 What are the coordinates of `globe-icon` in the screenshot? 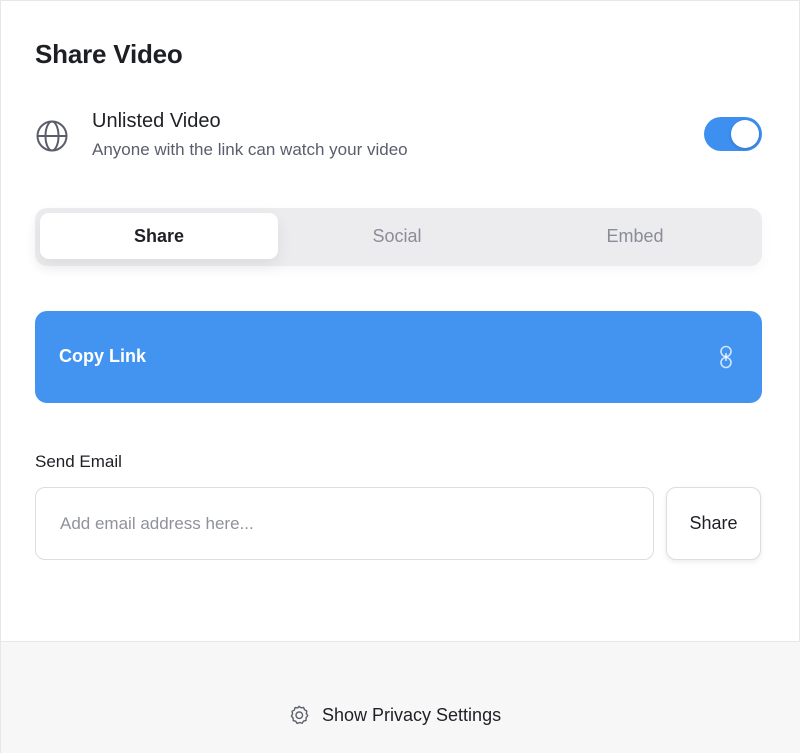 It's located at (52, 136).